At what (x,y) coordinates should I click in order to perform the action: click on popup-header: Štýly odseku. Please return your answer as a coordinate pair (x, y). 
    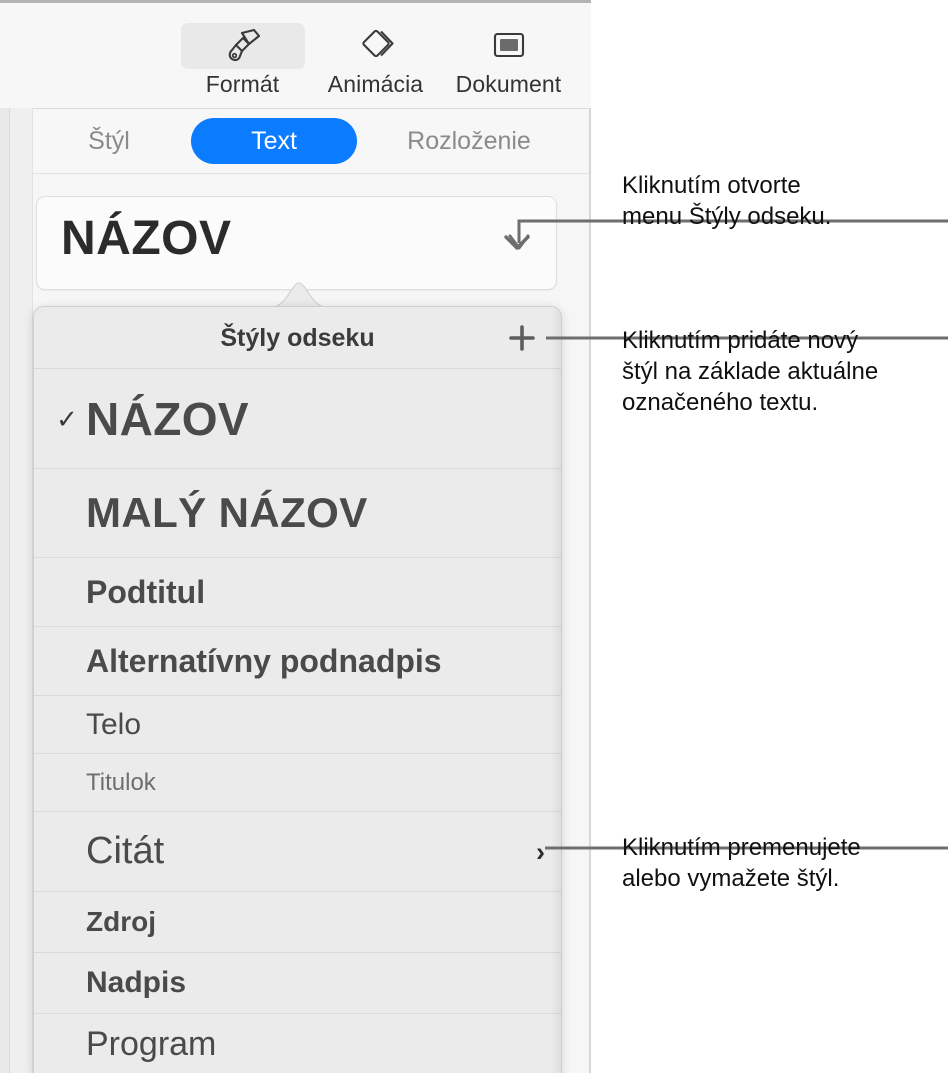
    Looking at the image, I should click on (297, 338).